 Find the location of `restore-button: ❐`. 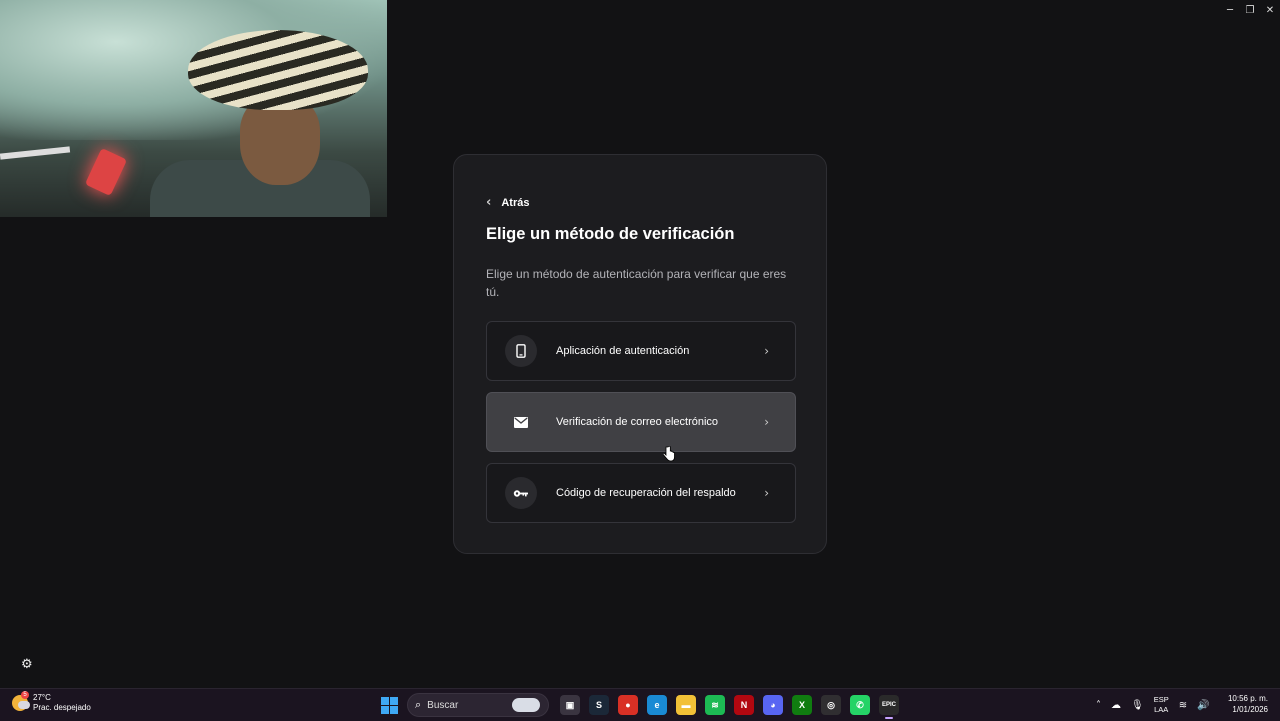

restore-button: ❐ is located at coordinates (1250, 10).